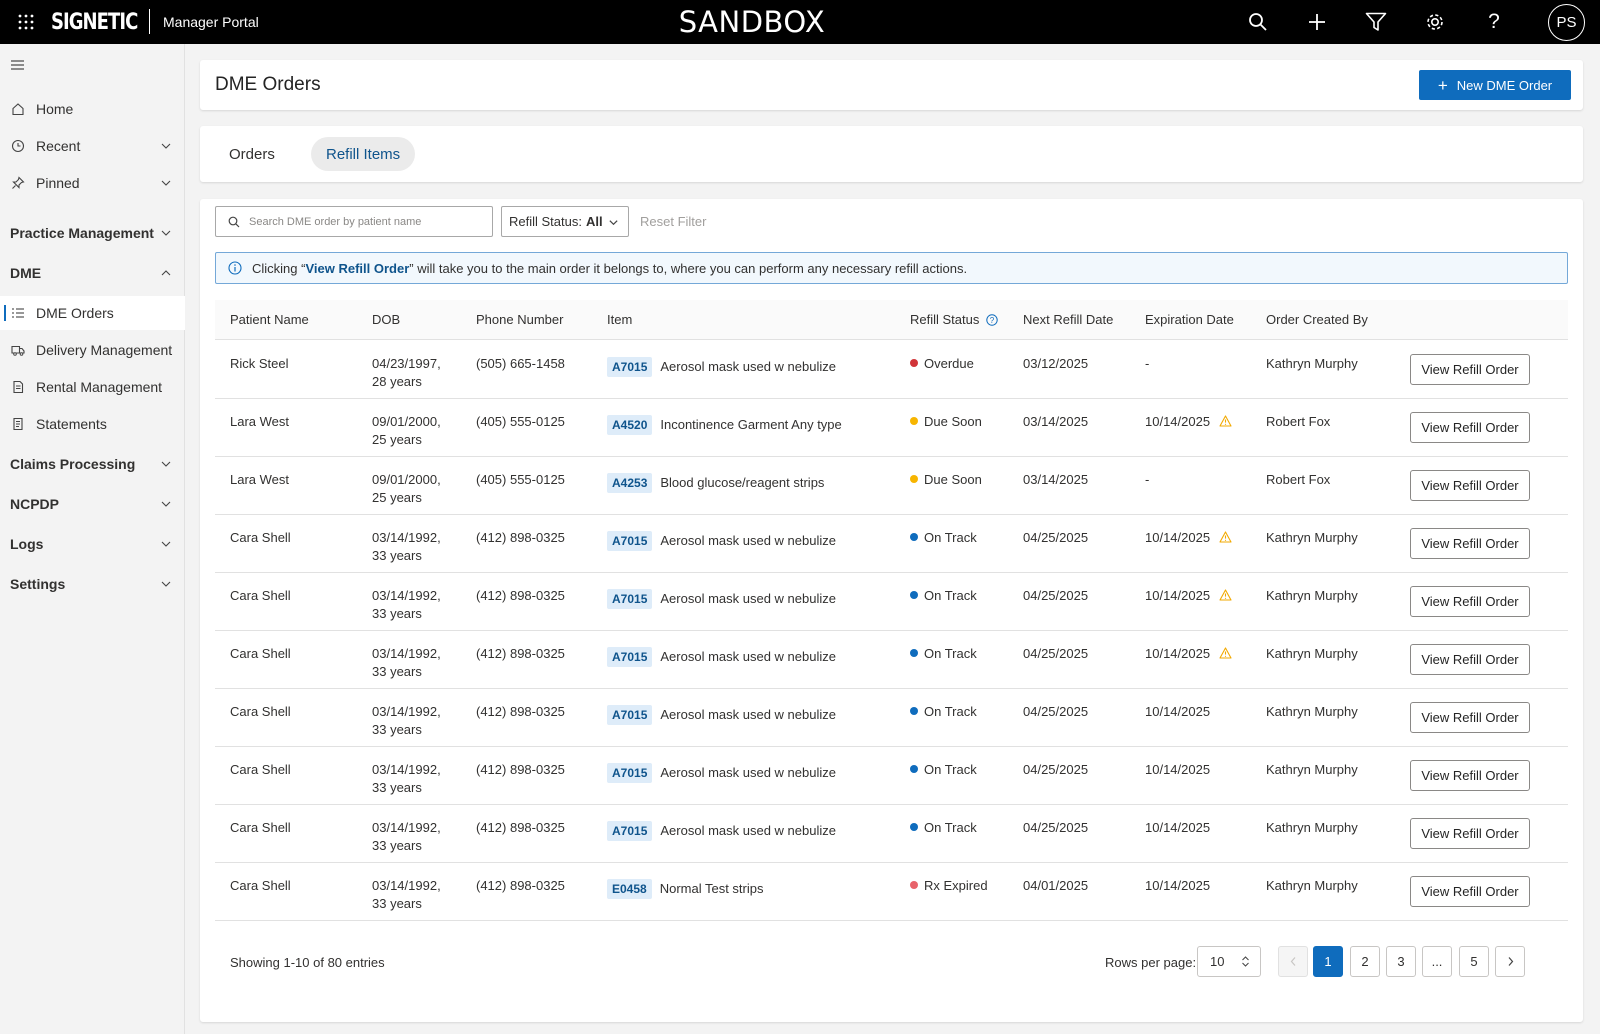  I want to click on sidebar-item-label: Delivery Management, so click(104, 350).